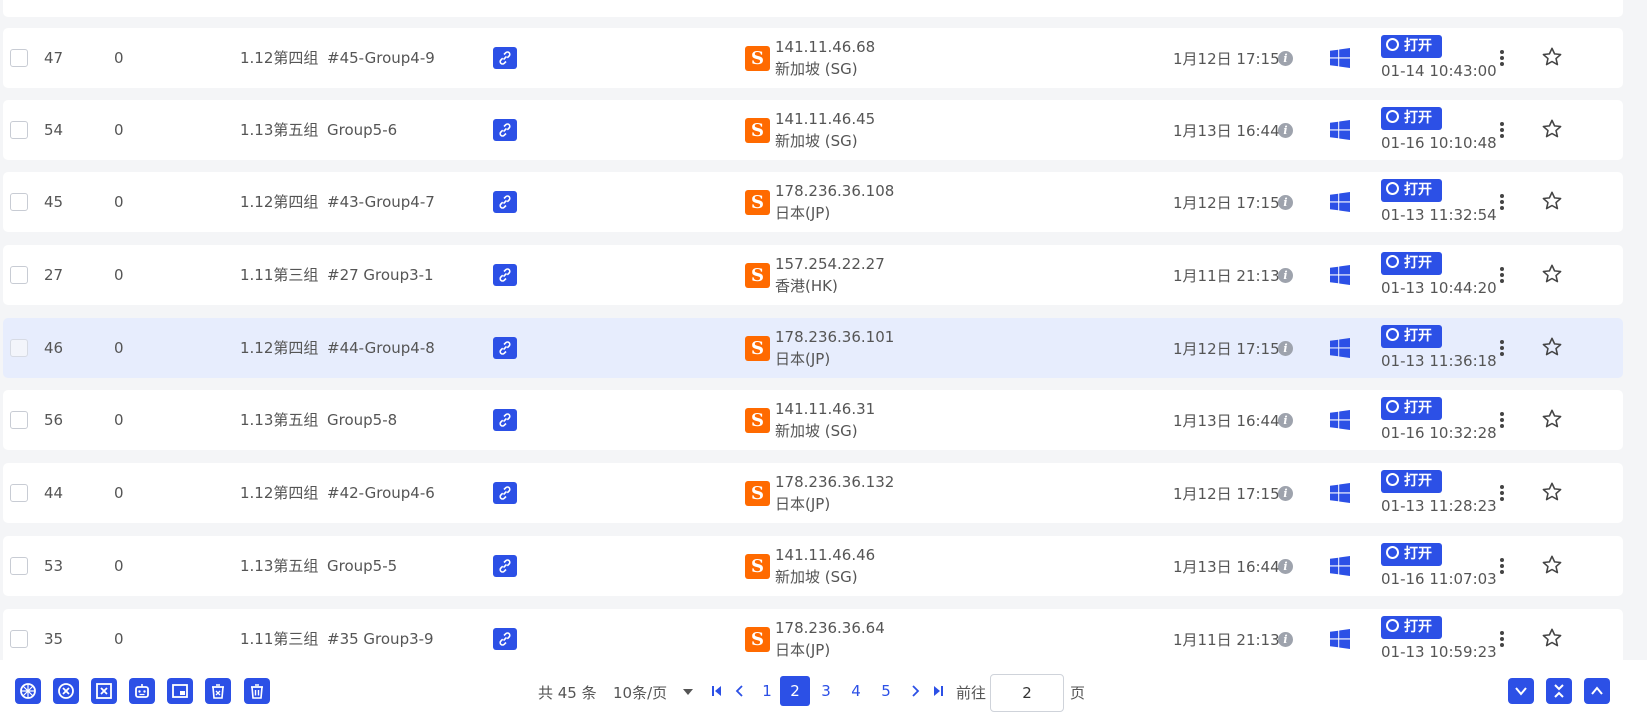  Describe the element at coordinates (180, 691) in the screenshot. I see `window-arrange-button` at that location.